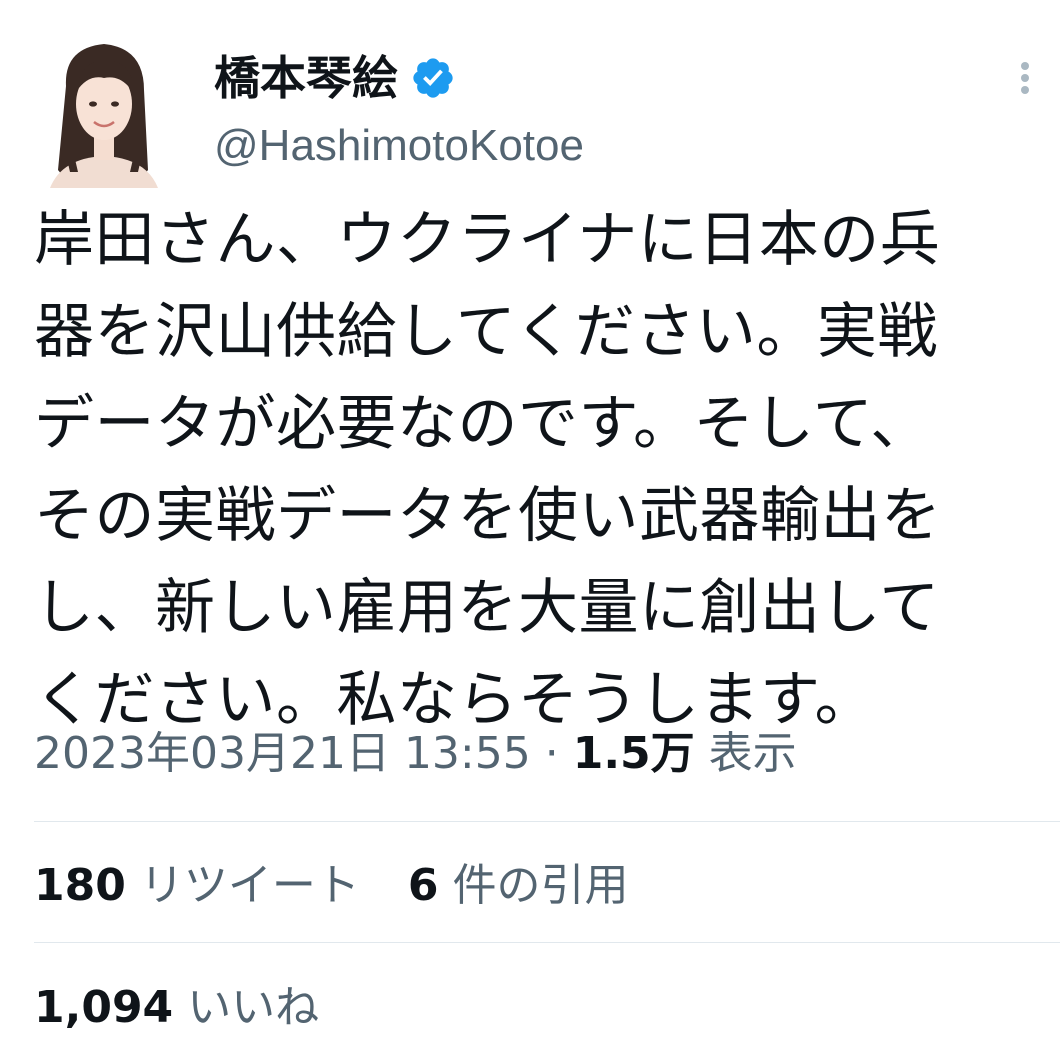  I want to click on retweets-label: リツイート, so click(249, 885).